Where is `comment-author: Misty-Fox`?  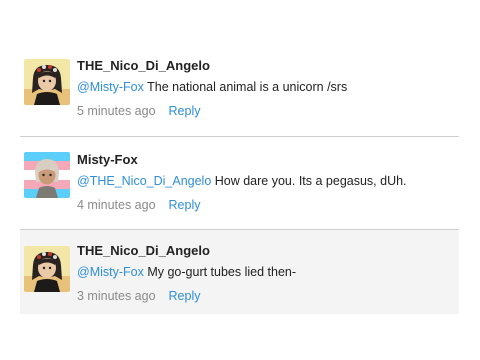
comment-author: Misty-Fox is located at coordinates (264, 159).